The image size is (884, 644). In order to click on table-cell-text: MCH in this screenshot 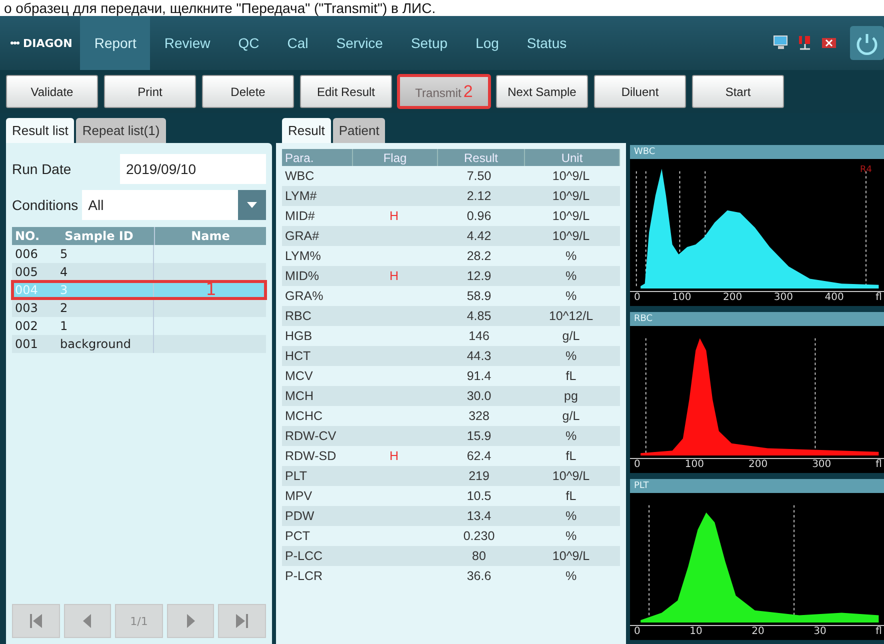, I will do `click(299, 396)`.